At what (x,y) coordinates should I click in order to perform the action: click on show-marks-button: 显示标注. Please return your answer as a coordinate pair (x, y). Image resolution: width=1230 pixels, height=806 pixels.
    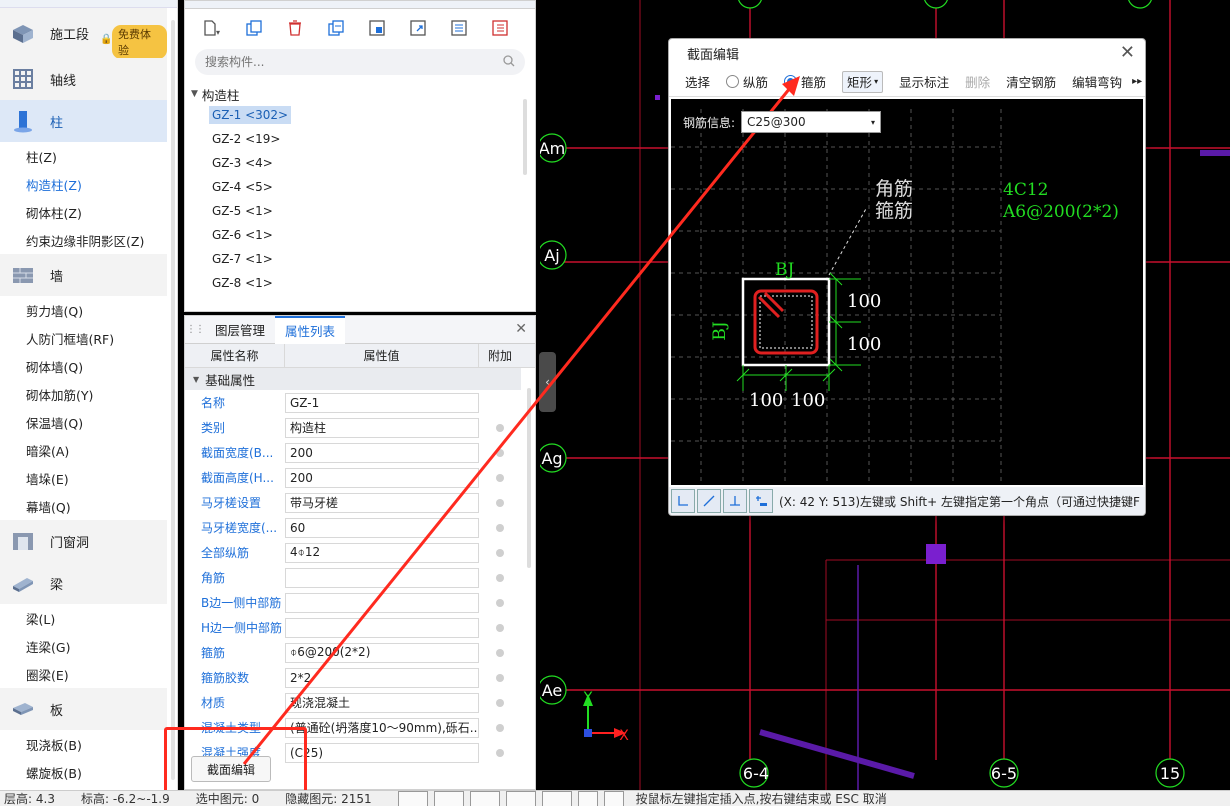
    Looking at the image, I should click on (924, 82).